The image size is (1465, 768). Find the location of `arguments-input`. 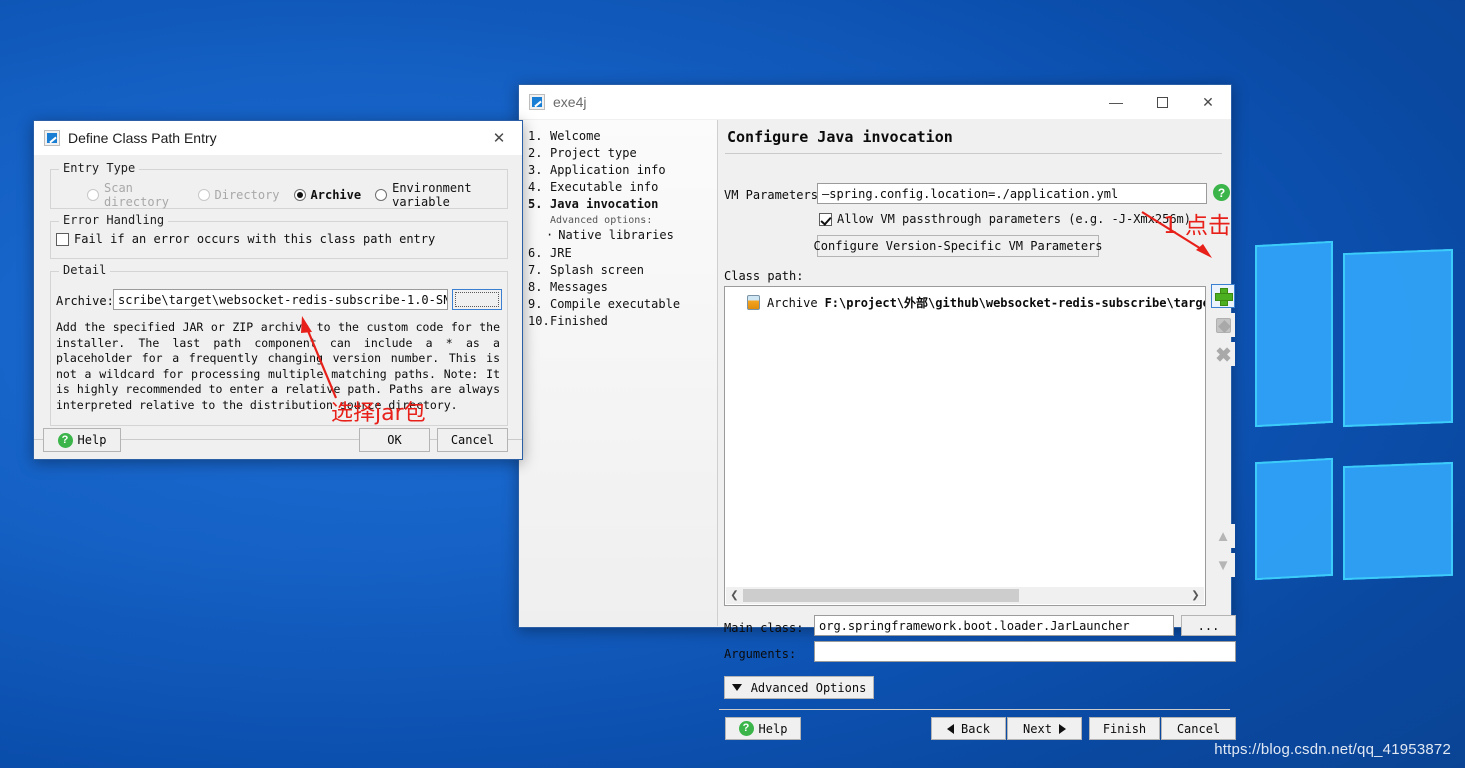

arguments-input is located at coordinates (1025, 651).